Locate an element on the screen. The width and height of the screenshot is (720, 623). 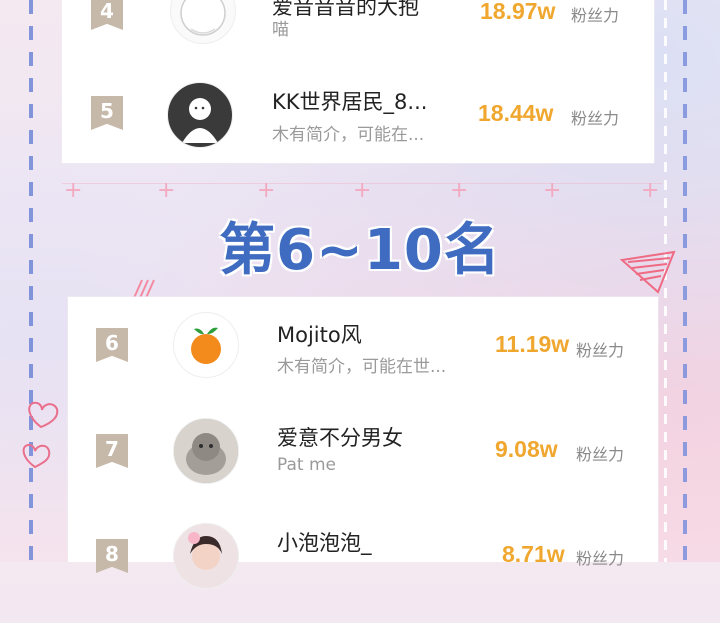
avatar-cat-photo is located at coordinates (206, 451).